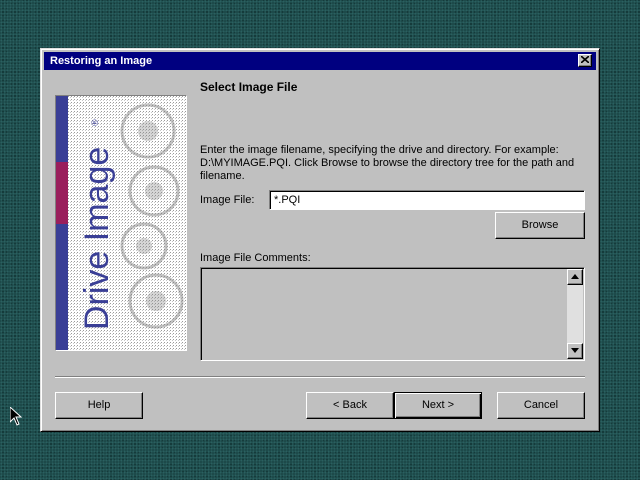 The height and width of the screenshot is (480, 640). Describe the element at coordinates (95, 122) in the screenshot. I see `trademark-symbol: ®` at that location.